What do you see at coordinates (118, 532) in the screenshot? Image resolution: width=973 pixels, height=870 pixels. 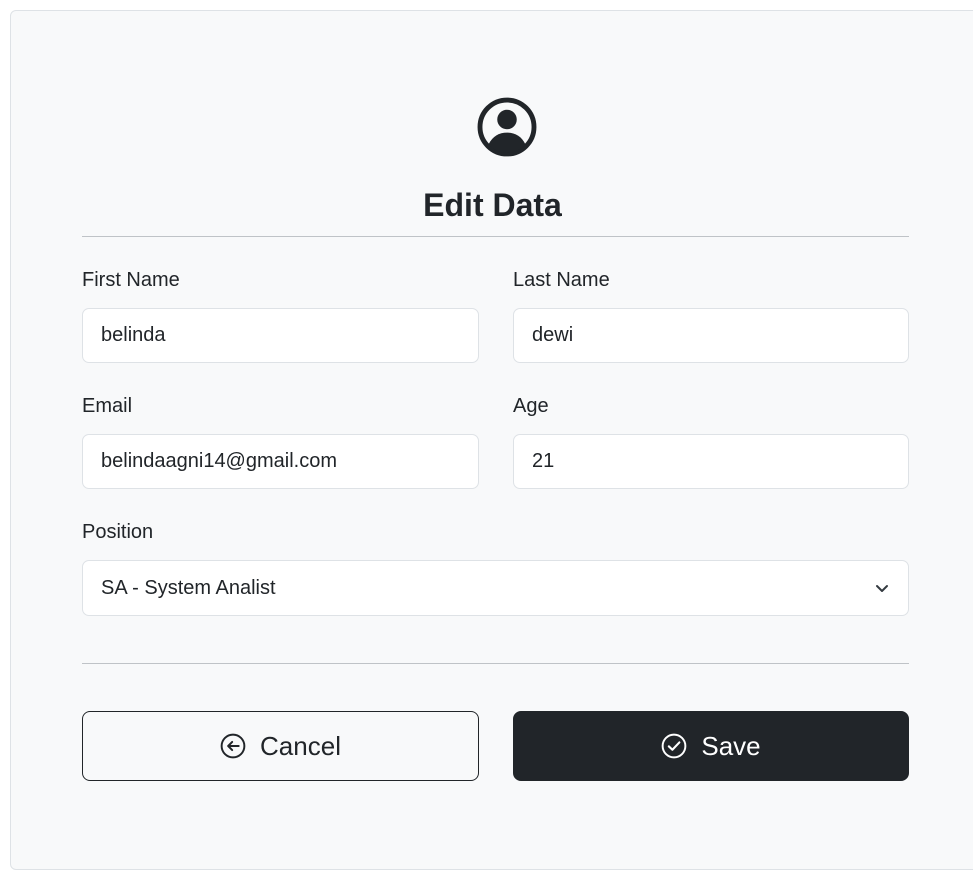 I see `position-label: Position` at bounding box center [118, 532].